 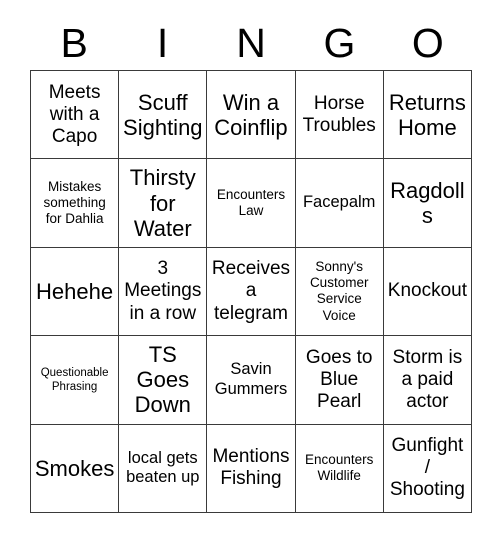 I want to click on bingo-cell-r3c5: Knockout, so click(x=427, y=292).